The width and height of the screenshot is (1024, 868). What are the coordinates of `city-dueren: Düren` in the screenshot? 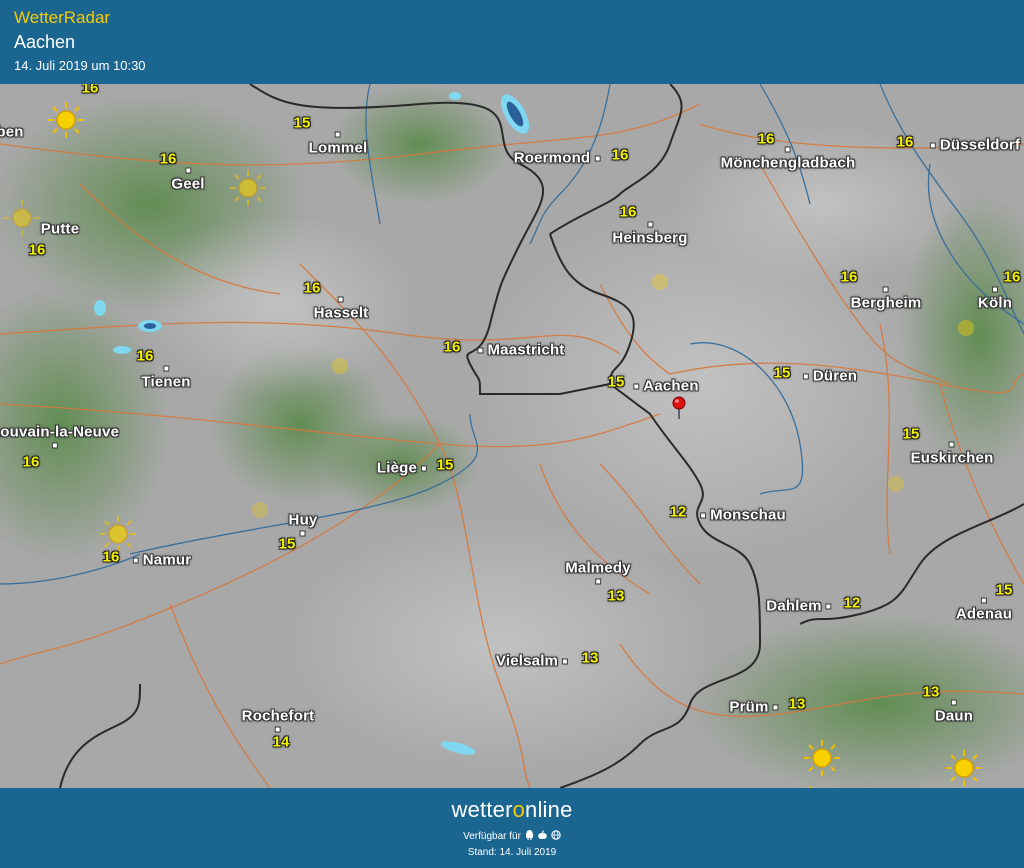 It's located at (830, 376).